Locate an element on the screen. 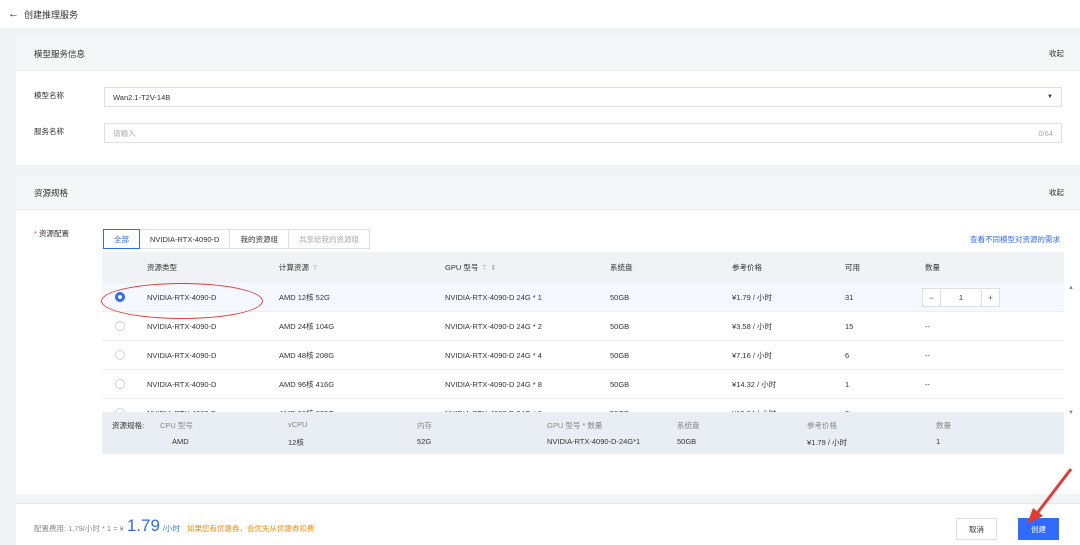  cell-gpu: NVIDIA-RTX-4090-D 24G * 2 is located at coordinates (493, 326).